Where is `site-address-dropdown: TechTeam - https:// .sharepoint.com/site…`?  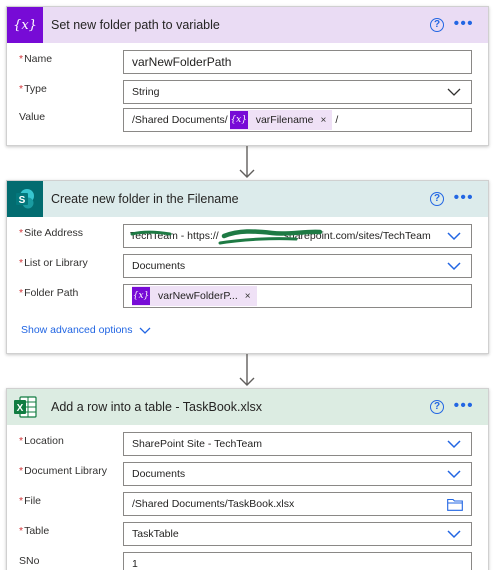 site-address-dropdown: TechTeam - https:// .sharepoint.com/site… is located at coordinates (297, 236).